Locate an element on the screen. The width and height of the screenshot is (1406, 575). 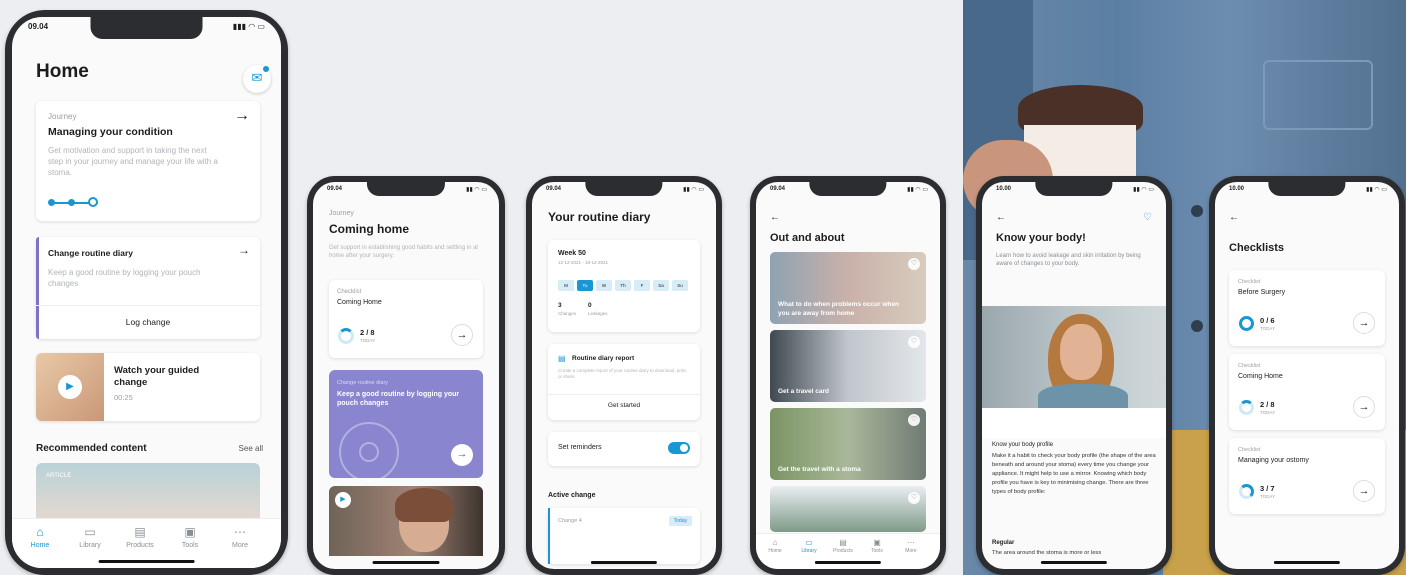
page-title: Know your body! is located at coordinates (1041, 238).